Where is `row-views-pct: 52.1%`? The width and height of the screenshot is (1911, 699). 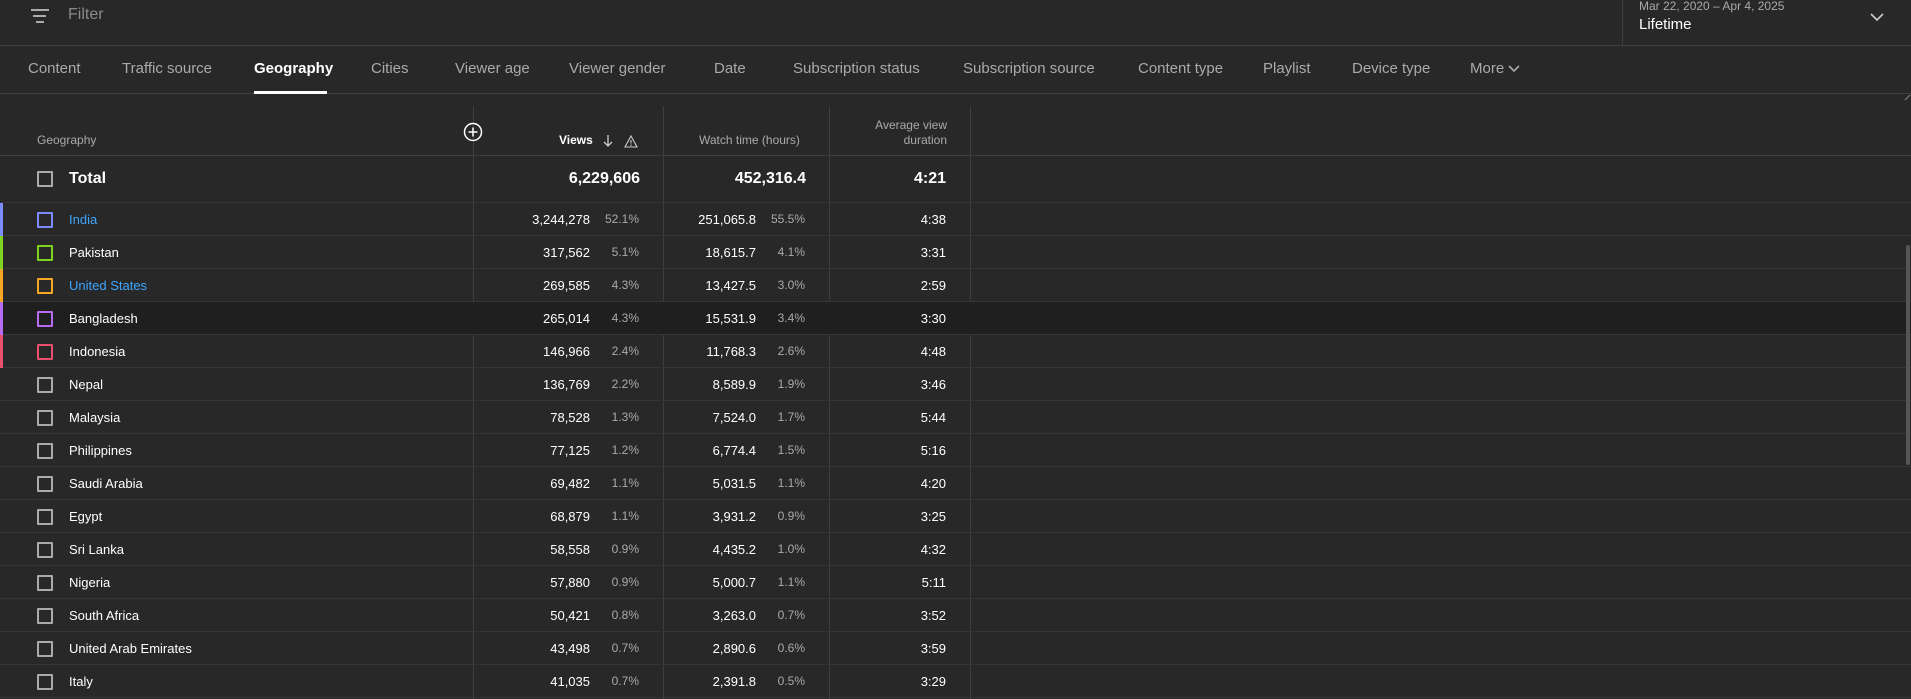
row-views-pct: 52.1% is located at coordinates (621, 219).